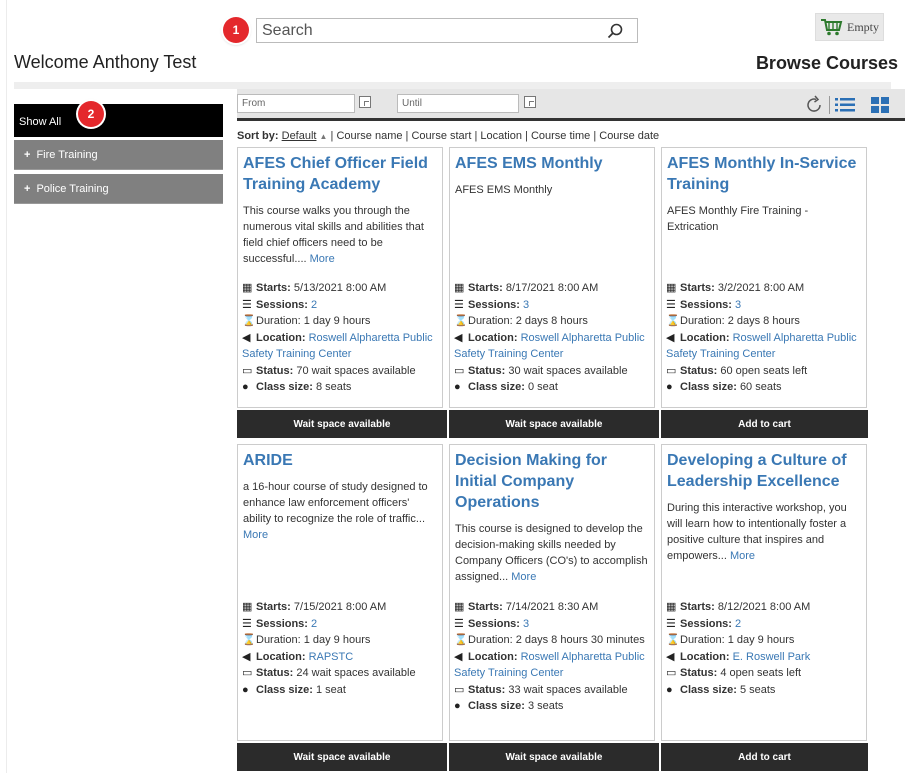 Image resolution: width=905 pixels, height=773 pixels. Describe the element at coordinates (458, 103) in the screenshot. I see `until-date-input: Until` at that location.